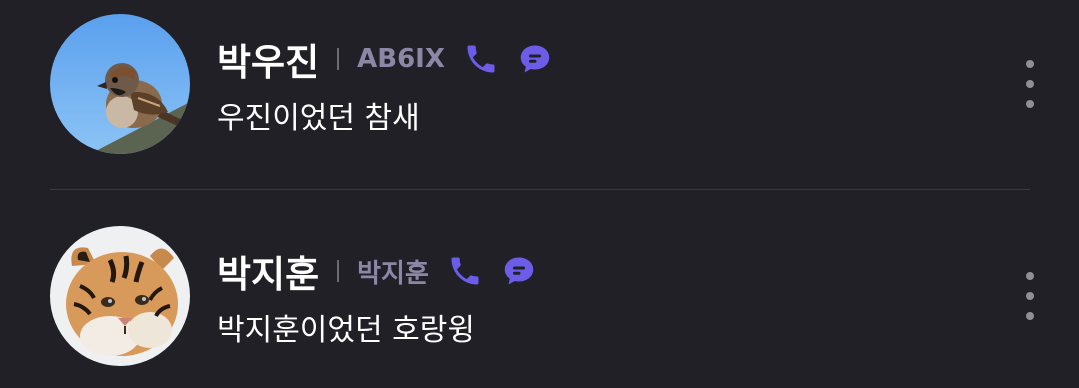 The image size is (1079, 388). What do you see at coordinates (540, 189) in the screenshot?
I see `row-divider` at bounding box center [540, 189].